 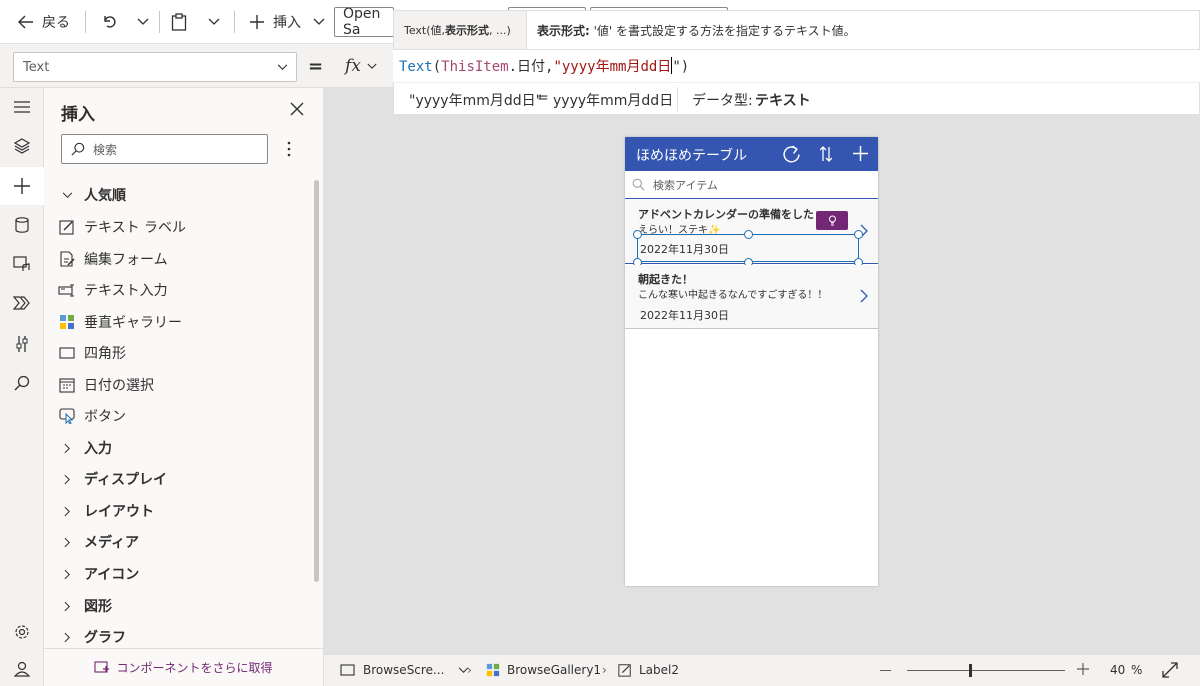 What do you see at coordinates (143, 22) in the screenshot?
I see `undo-dropdown` at bounding box center [143, 22].